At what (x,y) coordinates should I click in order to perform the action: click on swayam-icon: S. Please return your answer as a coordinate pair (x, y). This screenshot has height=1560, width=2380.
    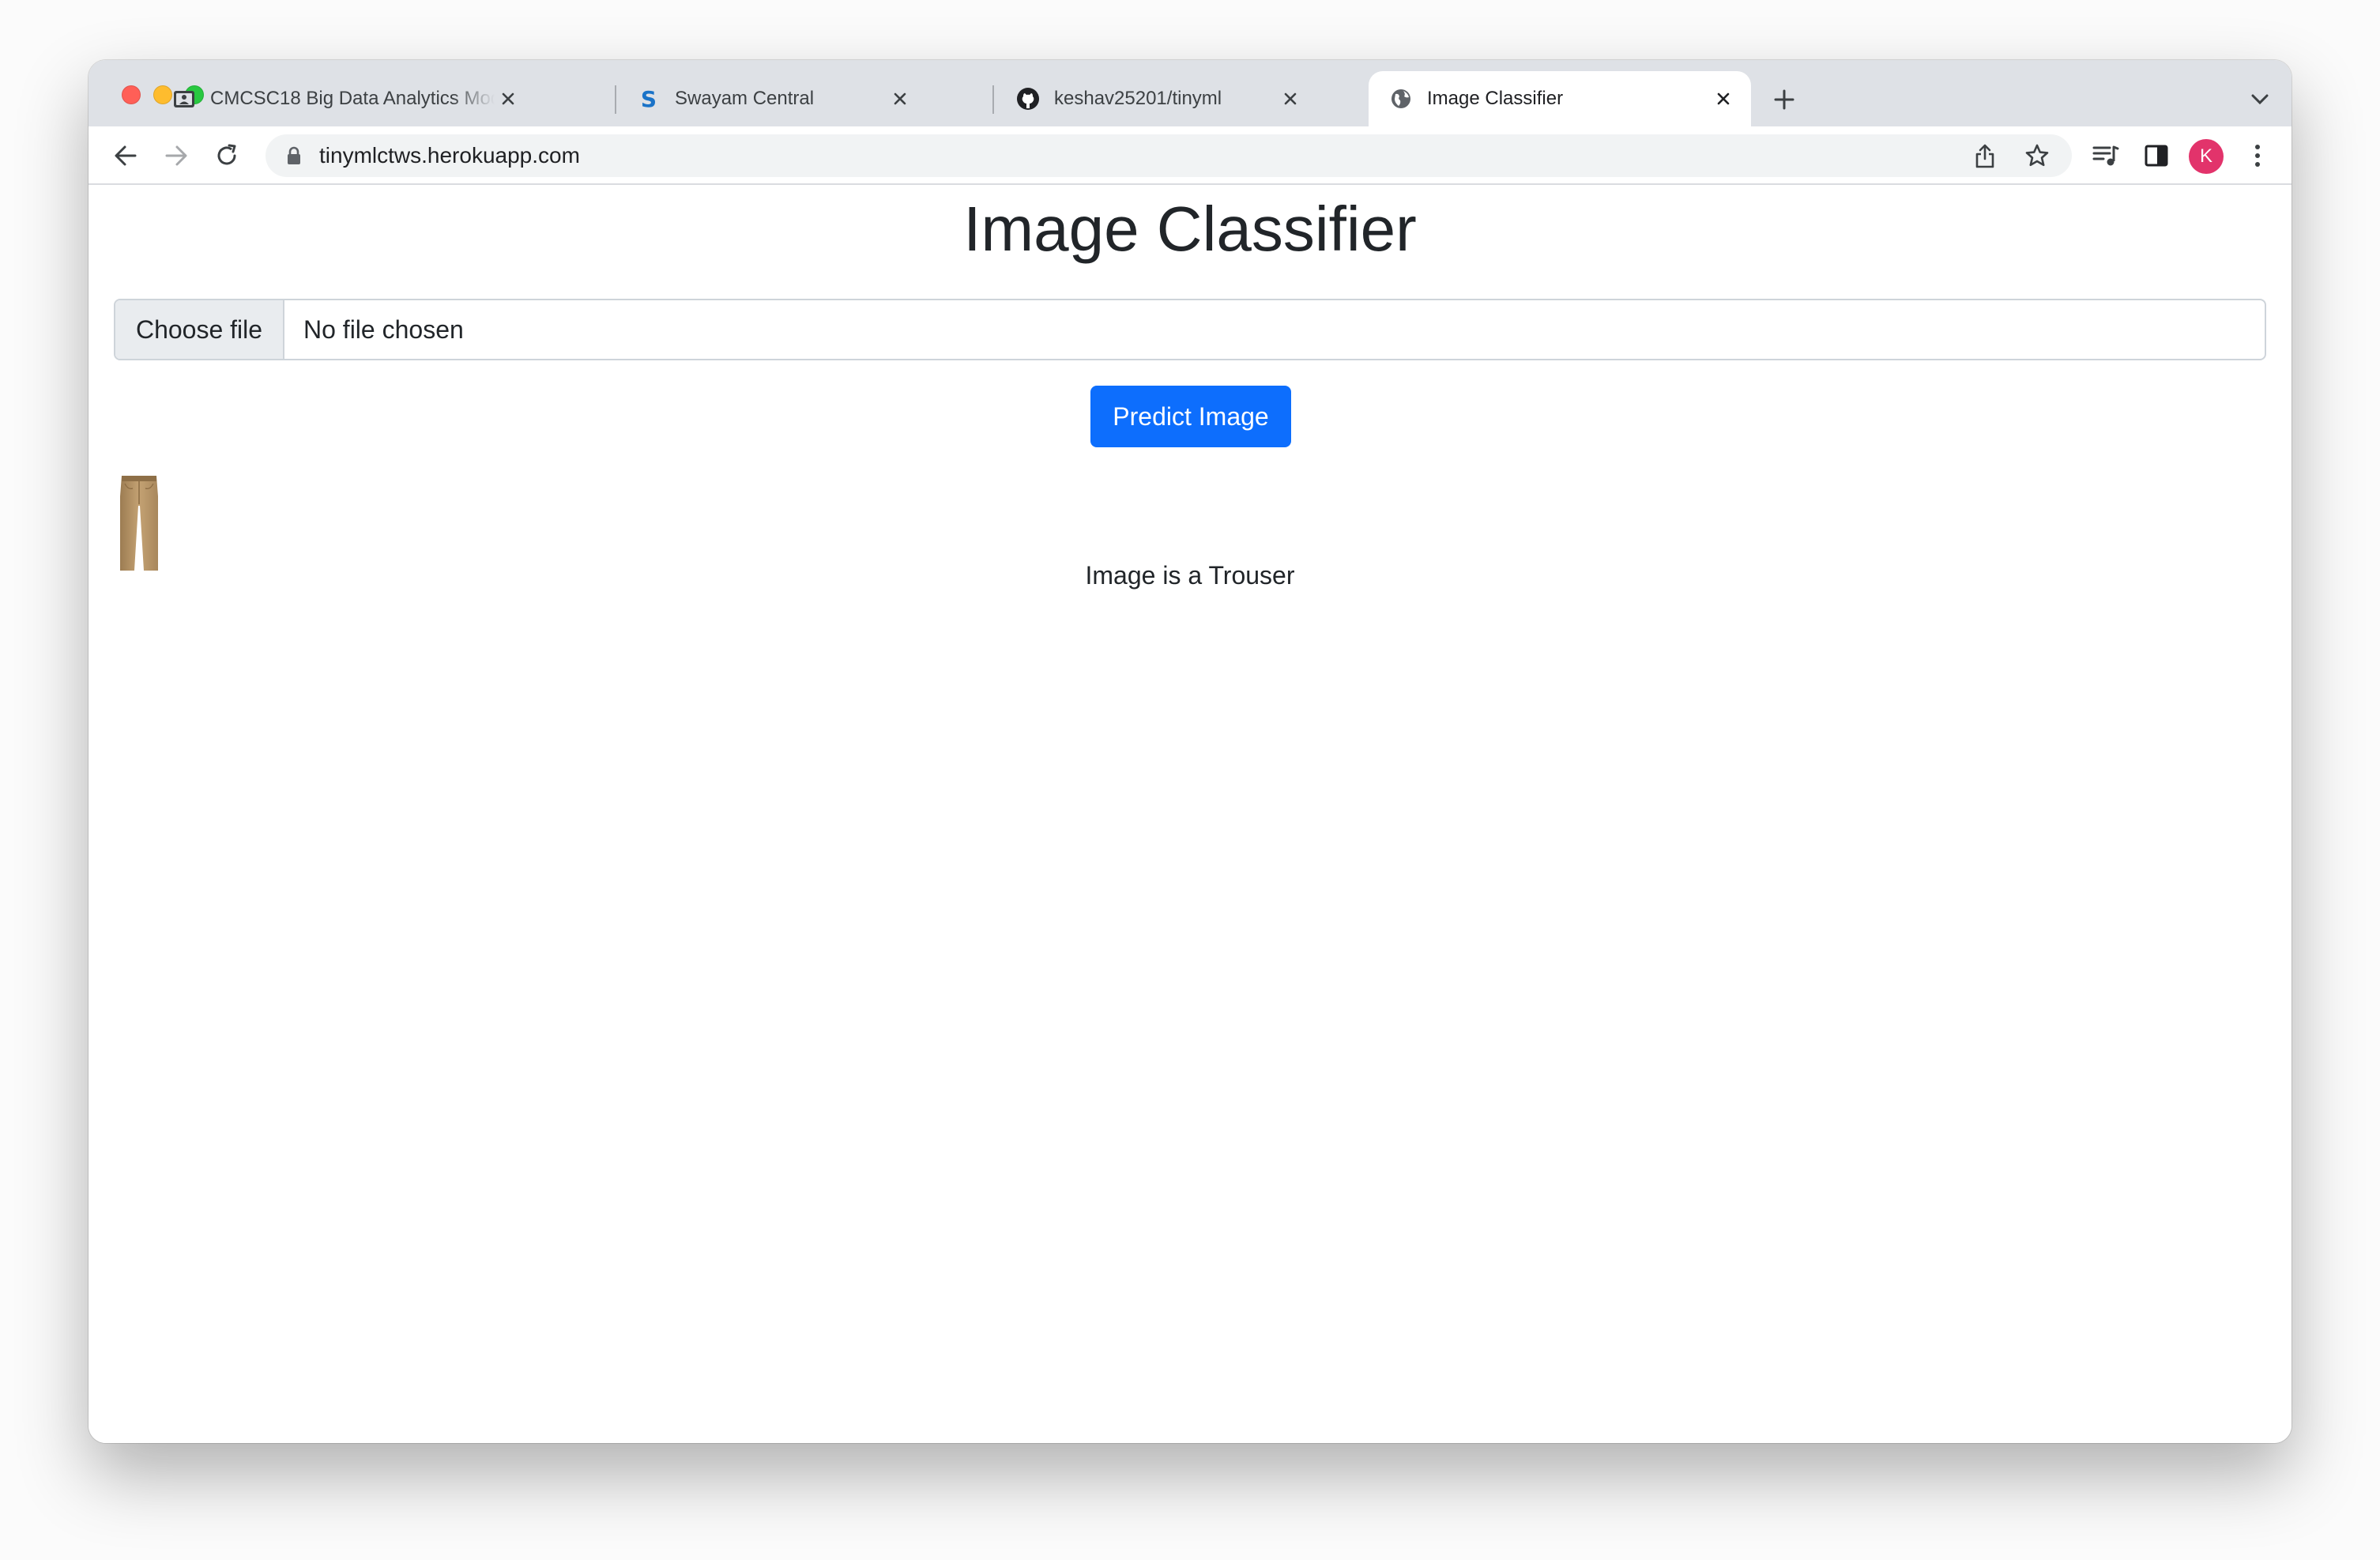
    Looking at the image, I should click on (649, 99).